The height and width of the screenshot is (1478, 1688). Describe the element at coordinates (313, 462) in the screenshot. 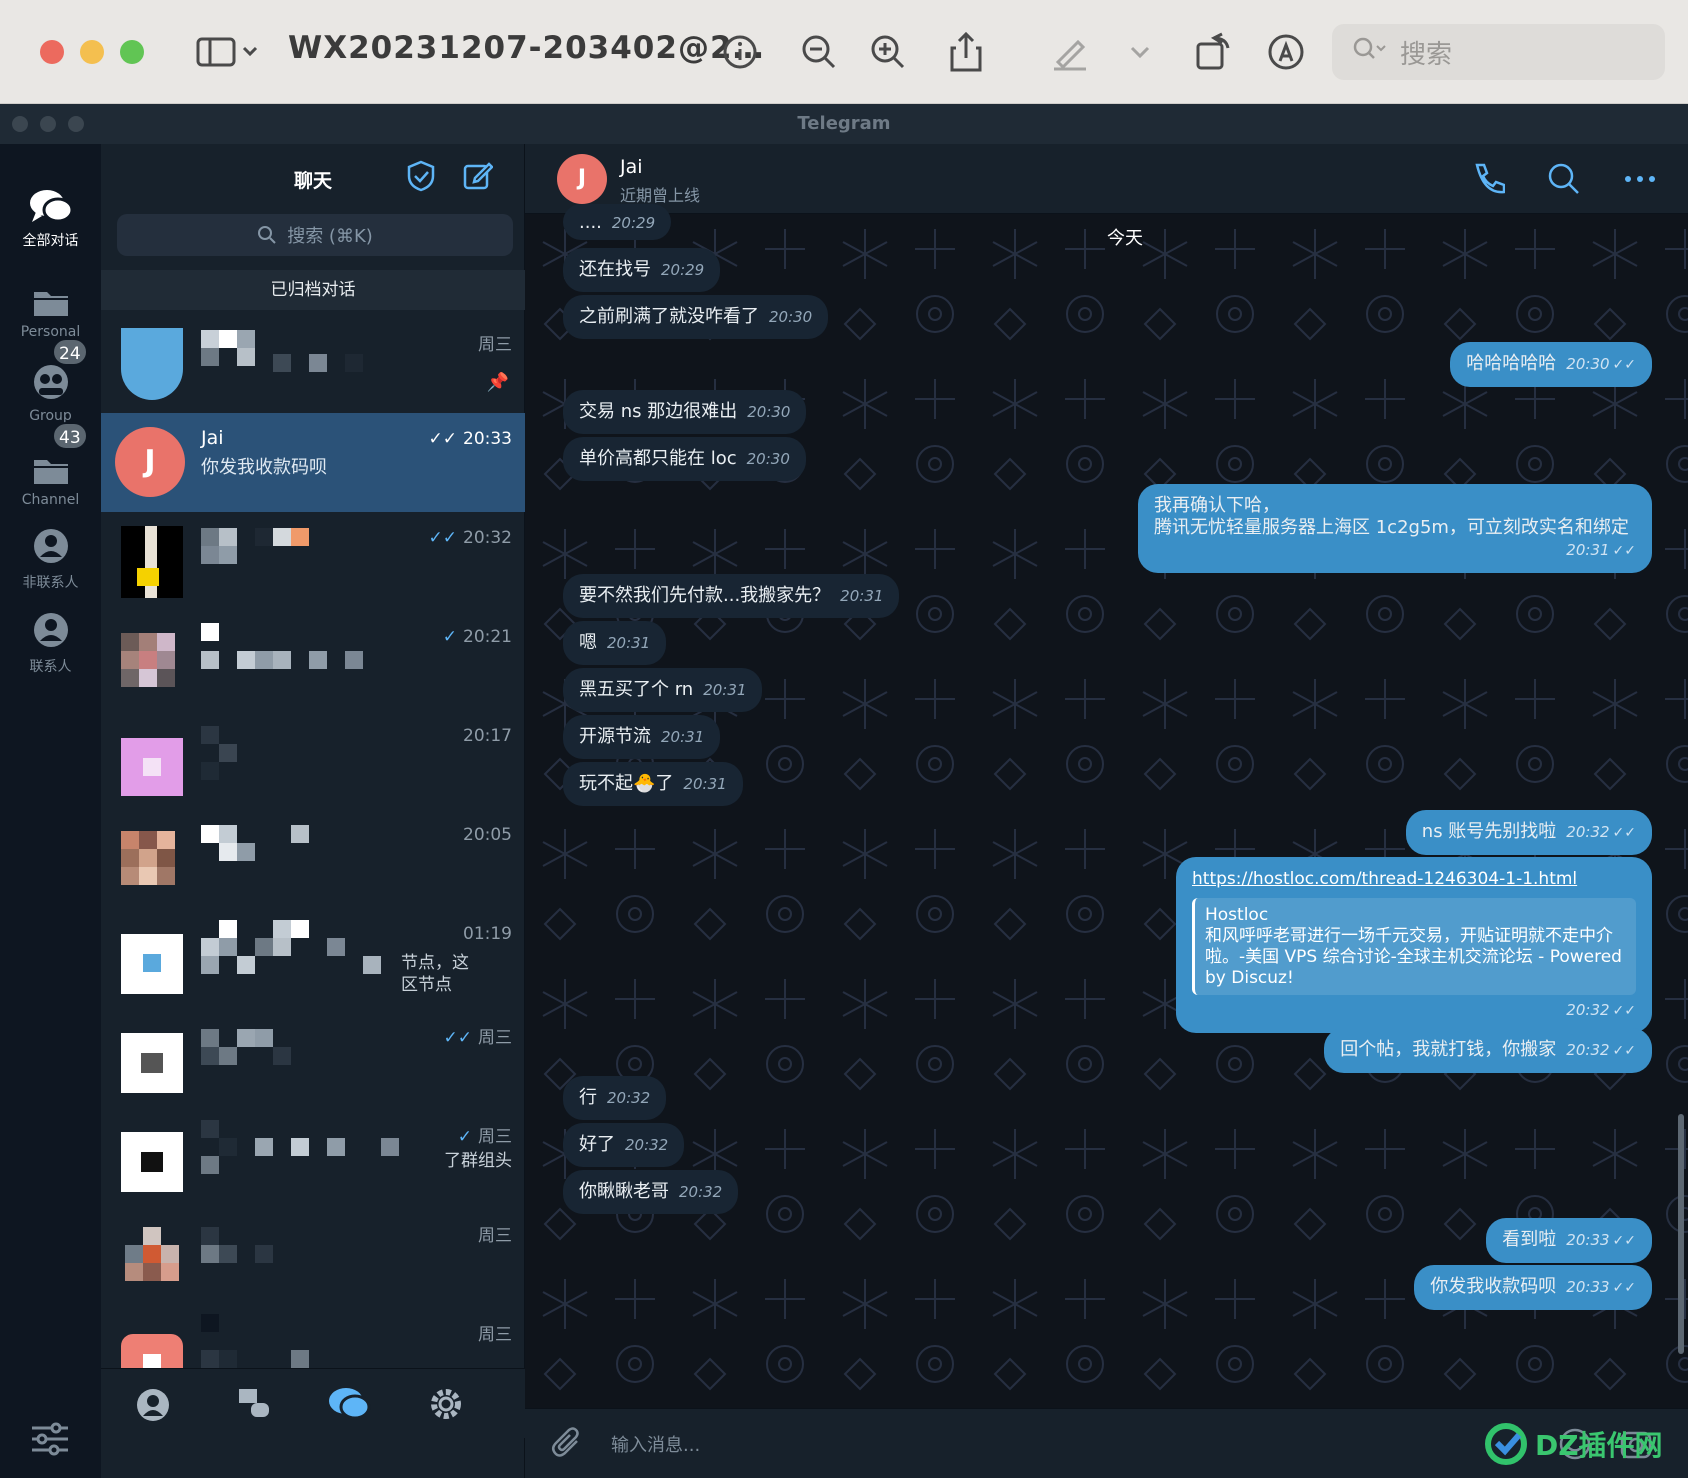

I see `chat-row-jai: J Jai 你发我收款码呗 ✓✓ 20:33` at that location.